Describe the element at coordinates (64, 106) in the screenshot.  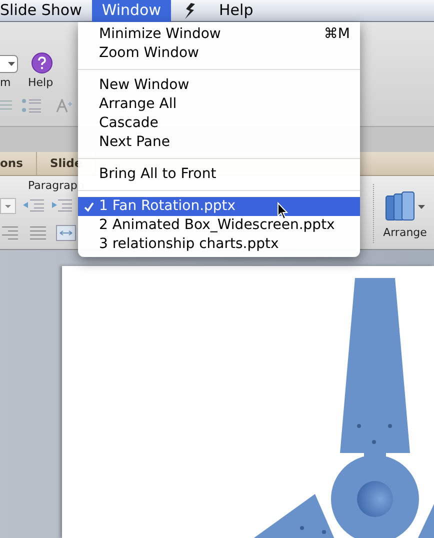
I see `font-size-icon` at that location.